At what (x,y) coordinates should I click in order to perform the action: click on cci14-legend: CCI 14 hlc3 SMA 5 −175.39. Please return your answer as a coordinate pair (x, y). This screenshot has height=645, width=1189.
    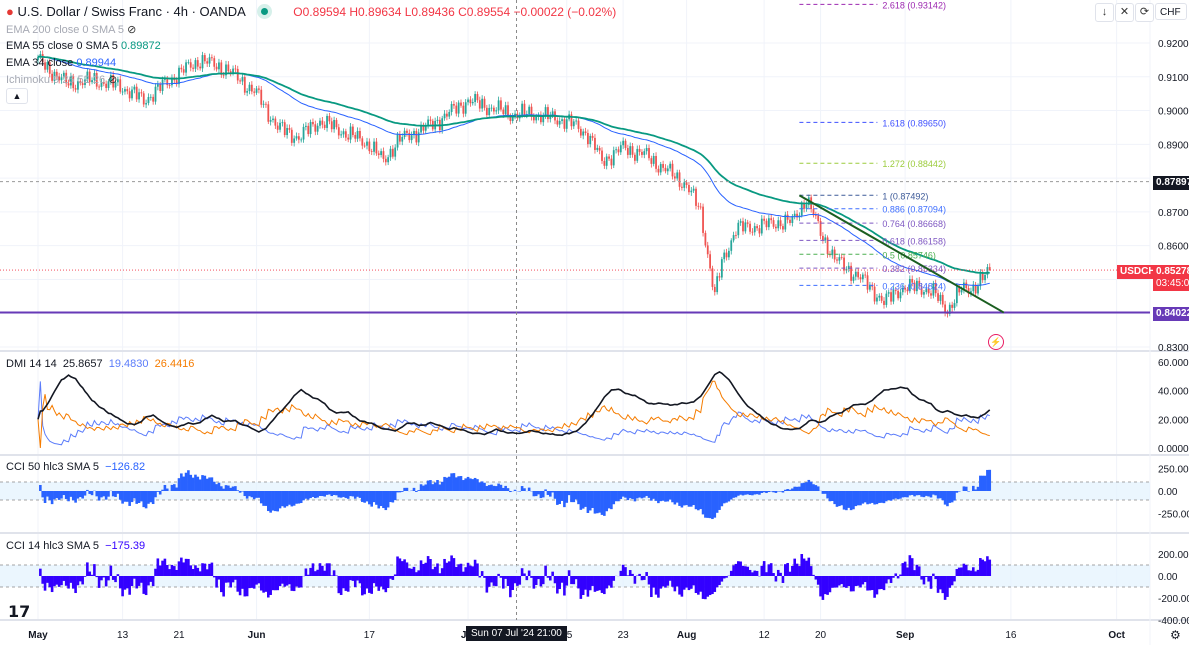
    Looking at the image, I should click on (75, 546).